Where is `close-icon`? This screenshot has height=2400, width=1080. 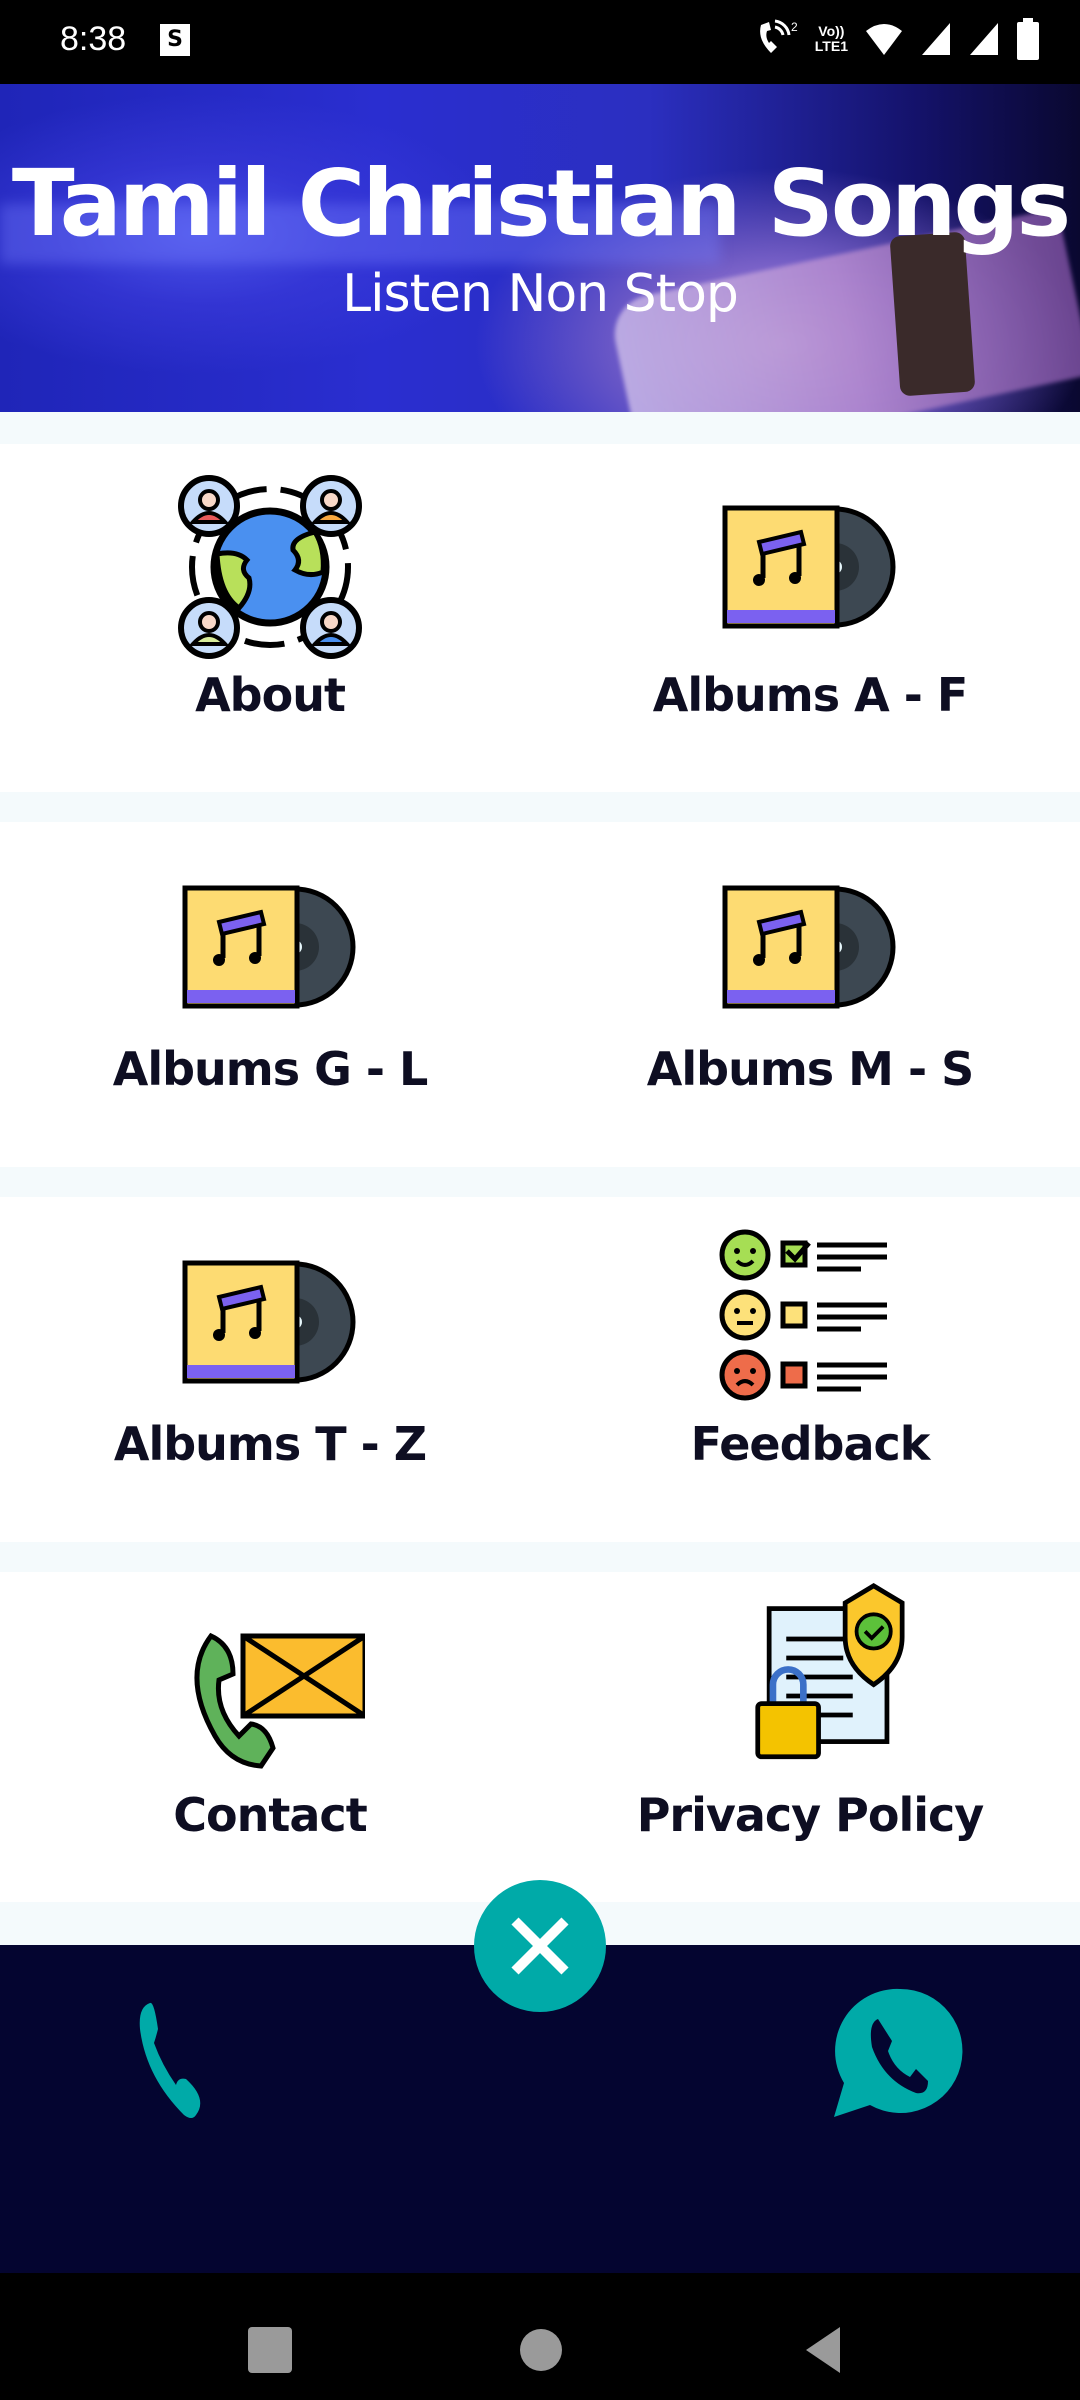
close-icon is located at coordinates (540, 1946).